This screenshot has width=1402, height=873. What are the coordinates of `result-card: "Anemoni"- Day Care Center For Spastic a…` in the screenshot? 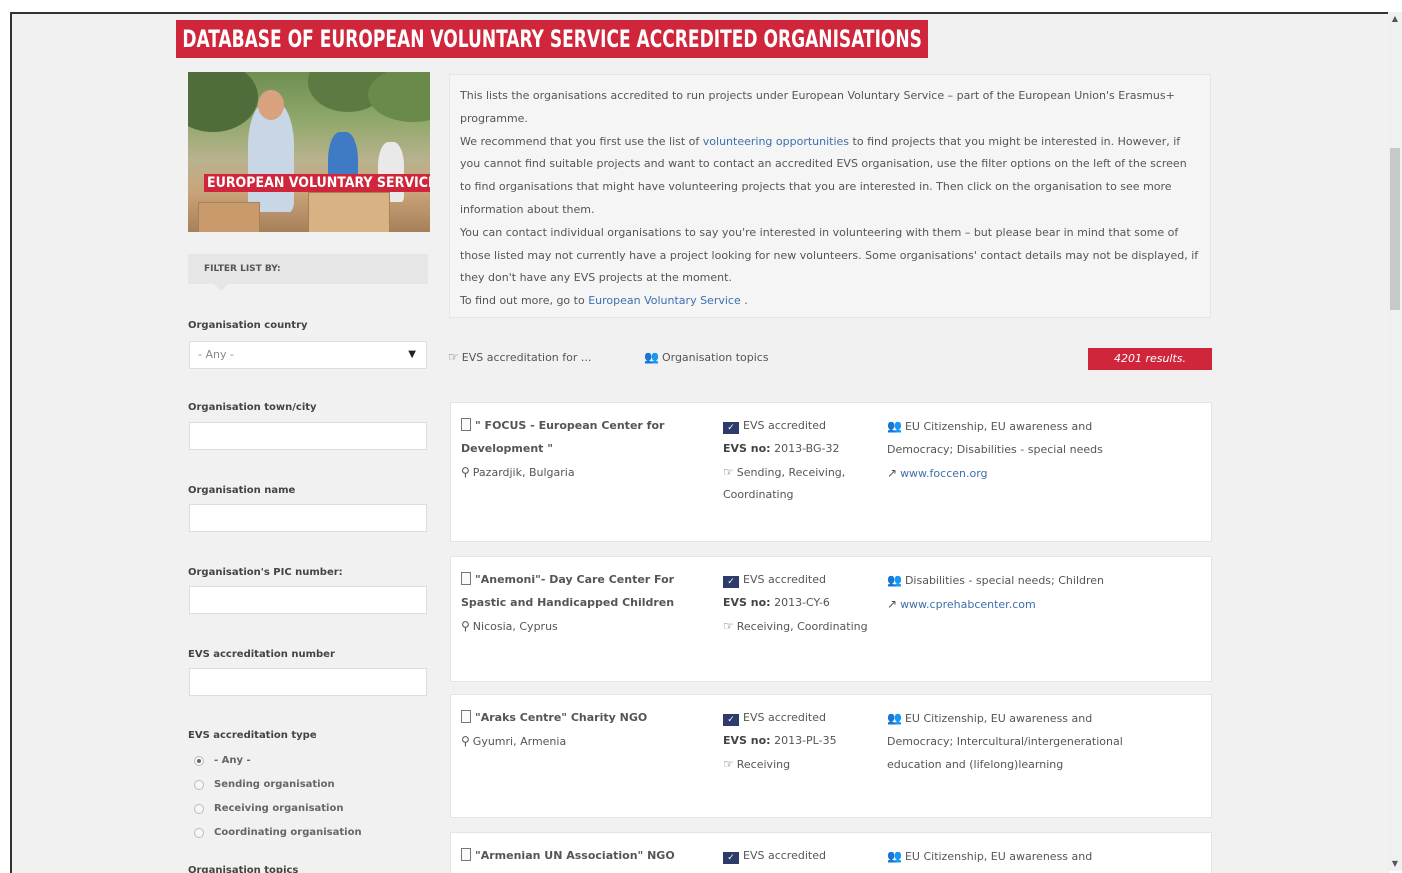 It's located at (831, 619).